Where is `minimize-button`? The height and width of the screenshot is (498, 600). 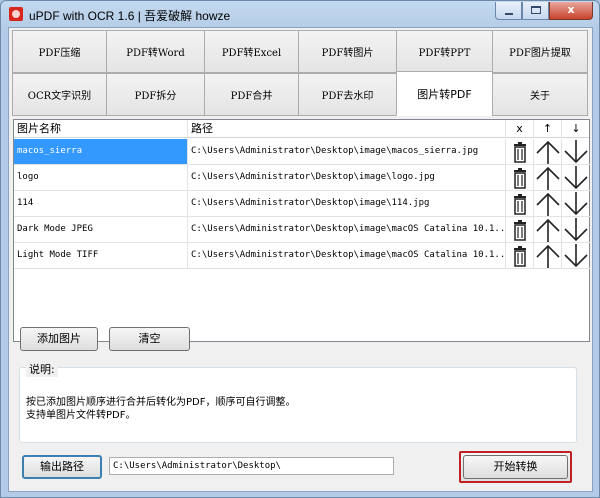
minimize-button is located at coordinates (508, 11).